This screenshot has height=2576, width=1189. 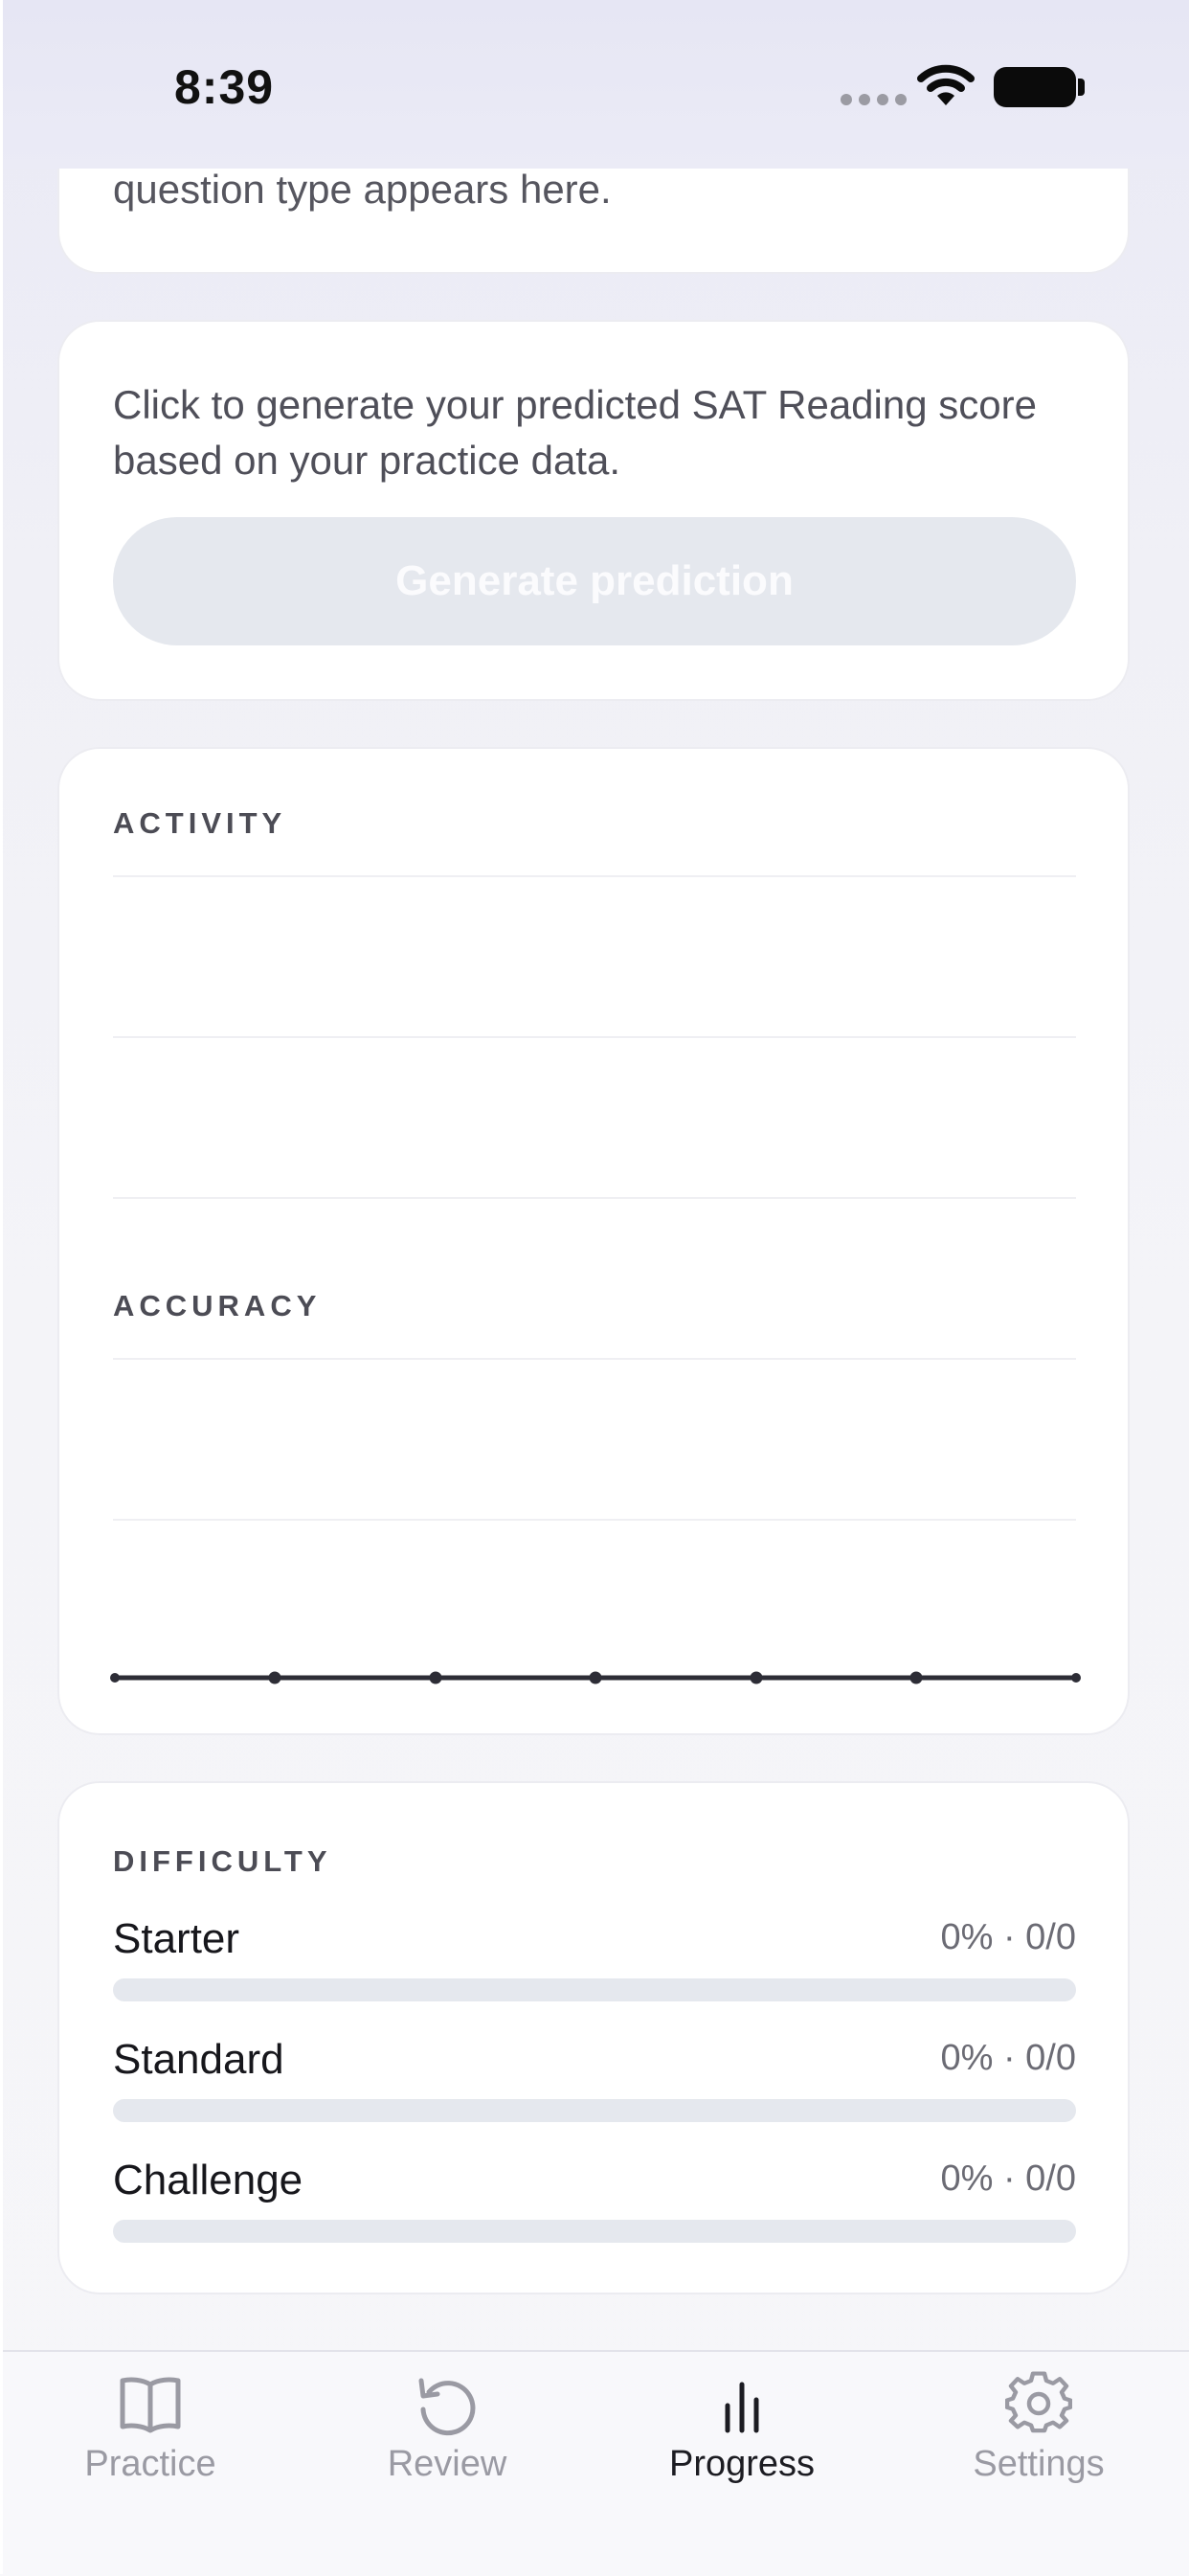 I want to click on bar-chart-icon, so click(x=742, y=2407).